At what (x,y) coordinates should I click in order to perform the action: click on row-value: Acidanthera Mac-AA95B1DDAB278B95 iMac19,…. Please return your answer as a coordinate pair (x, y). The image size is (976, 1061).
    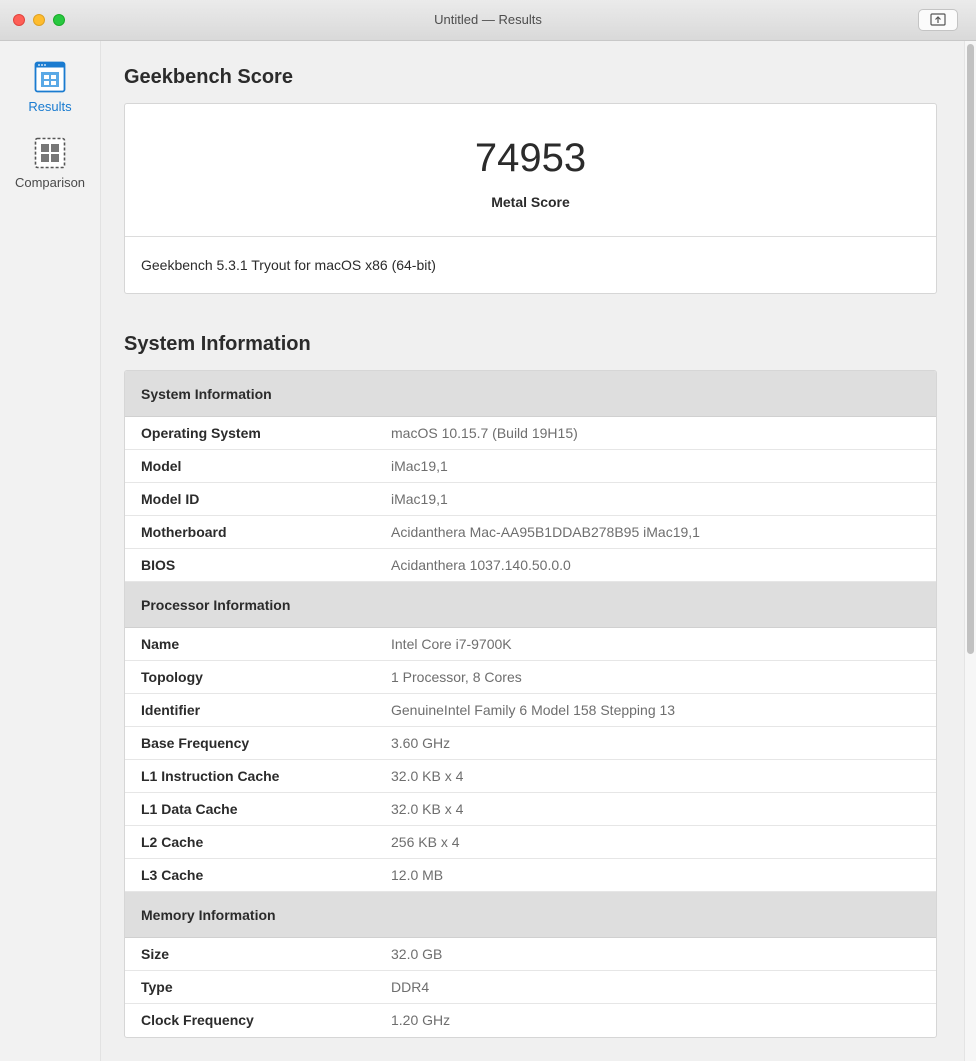
    Looking at the image, I should click on (545, 532).